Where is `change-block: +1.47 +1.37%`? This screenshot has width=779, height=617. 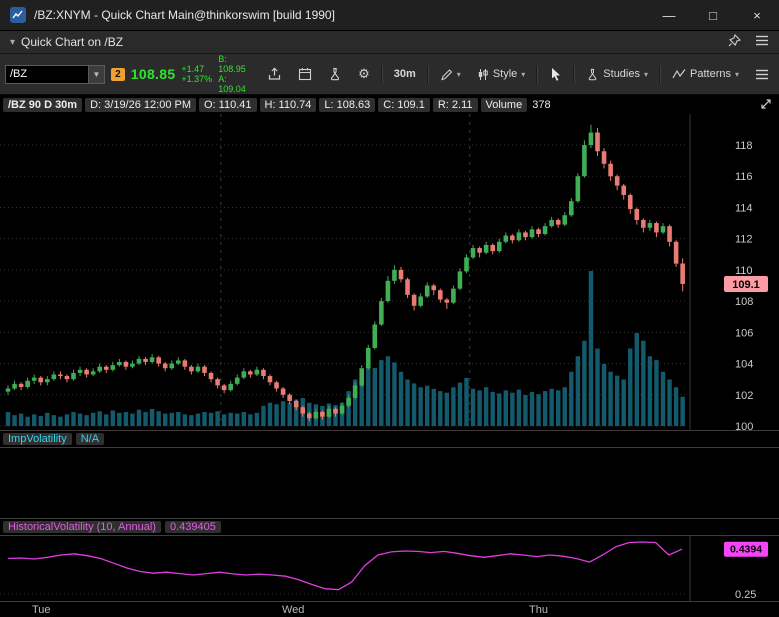 change-block: +1.47 +1.37% is located at coordinates (196, 74).